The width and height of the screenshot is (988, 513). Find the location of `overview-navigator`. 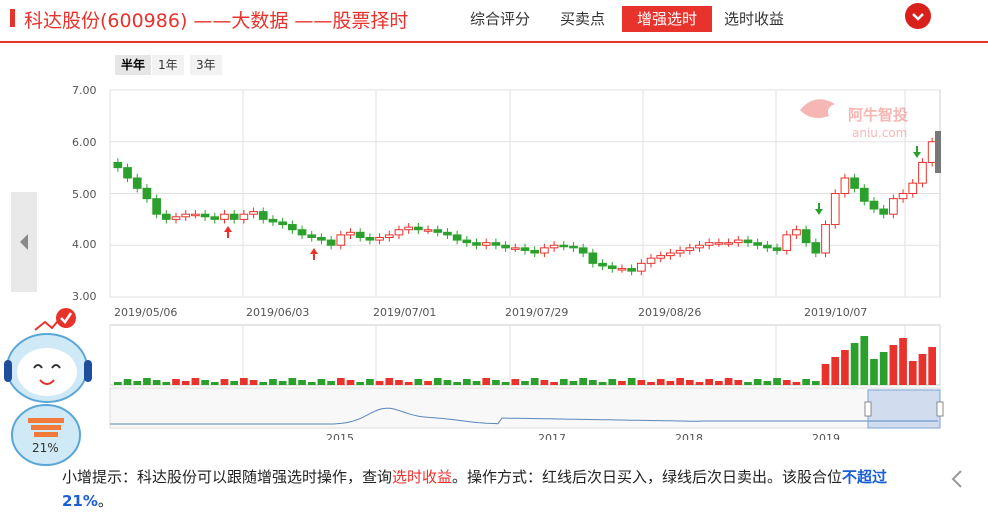

overview-navigator is located at coordinates (526, 408).